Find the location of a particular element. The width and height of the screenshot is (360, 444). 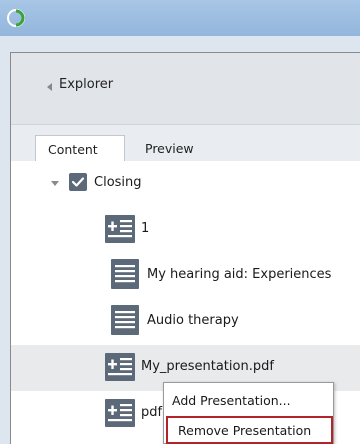

explorer-title: Explorer is located at coordinates (86, 84).